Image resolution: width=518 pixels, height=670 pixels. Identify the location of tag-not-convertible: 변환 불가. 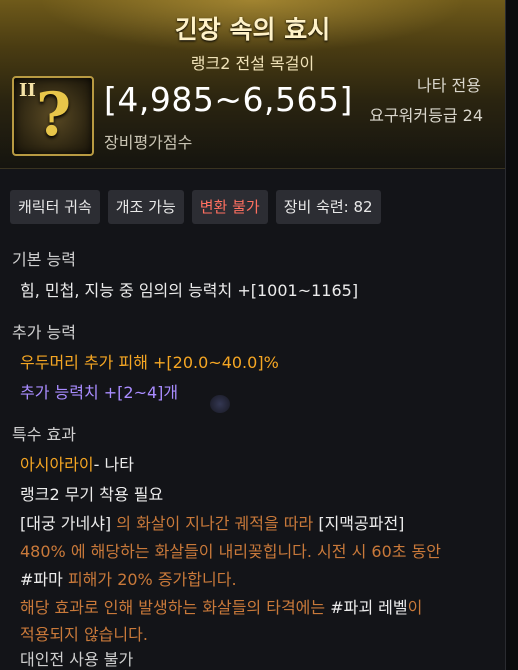
(229, 207).